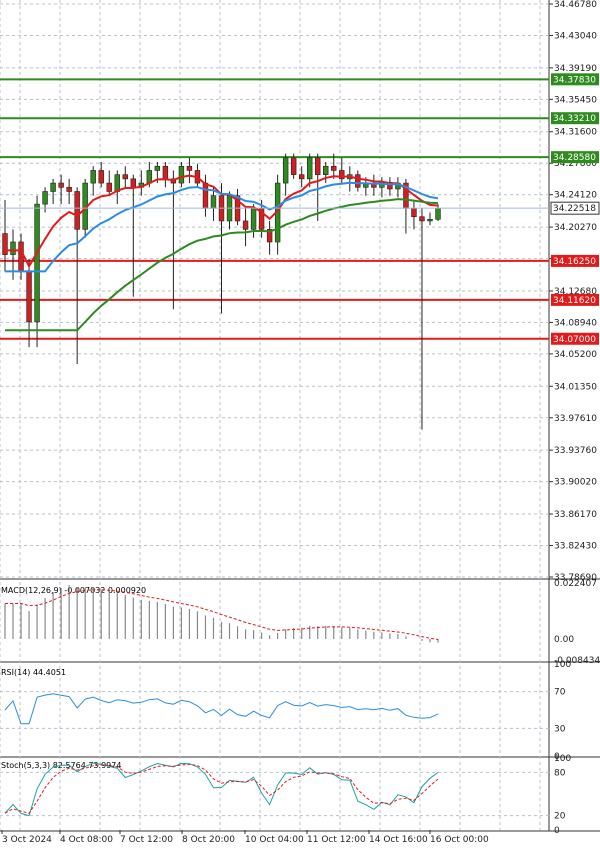 The width and height of the screenshot is (600, 848). I want to click on stoch-d-line, so click(221, 788).